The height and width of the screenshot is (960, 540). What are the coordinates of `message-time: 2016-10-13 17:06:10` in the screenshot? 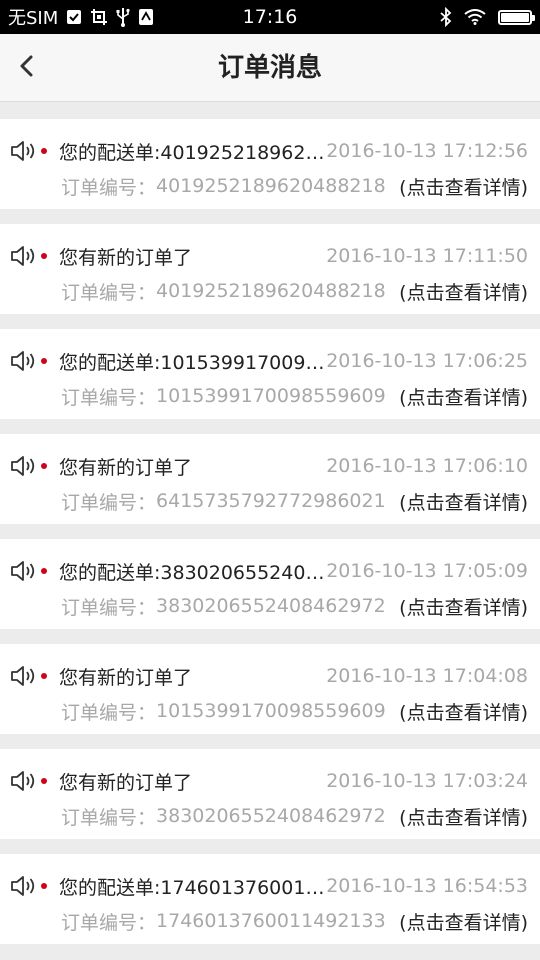 It's located at (427, 466).